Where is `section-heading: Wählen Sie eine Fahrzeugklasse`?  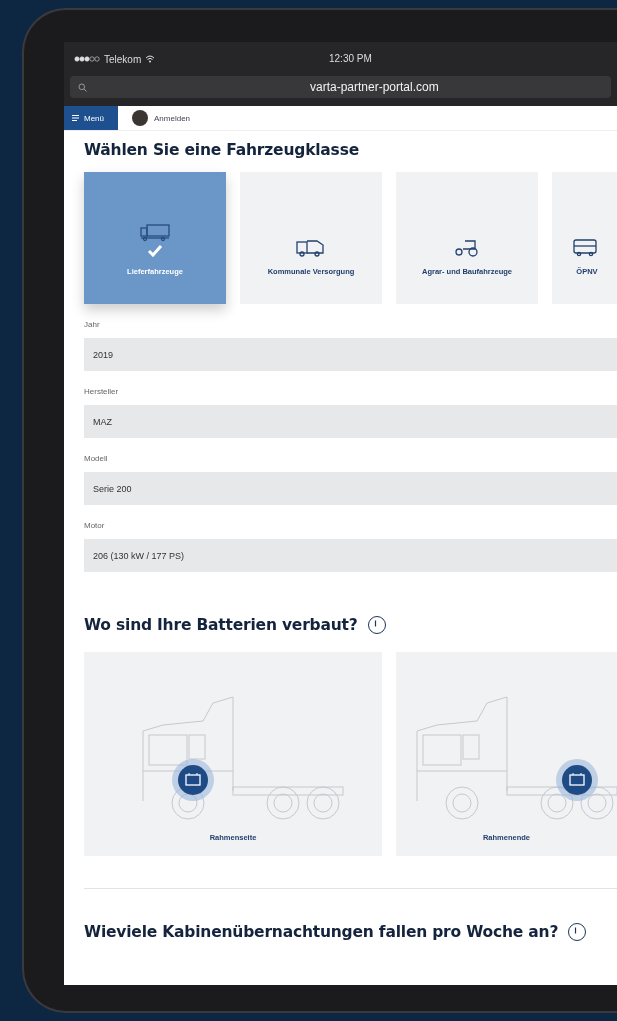
section-heading: Wählen Sie eine Fahrzeugklasse is located at coordinates (221, 150).